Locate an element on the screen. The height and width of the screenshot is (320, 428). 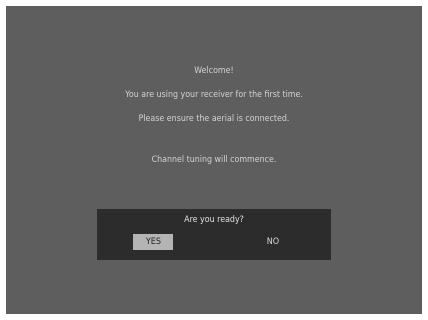
yes-button: YES is located at coordinates (153, 242).